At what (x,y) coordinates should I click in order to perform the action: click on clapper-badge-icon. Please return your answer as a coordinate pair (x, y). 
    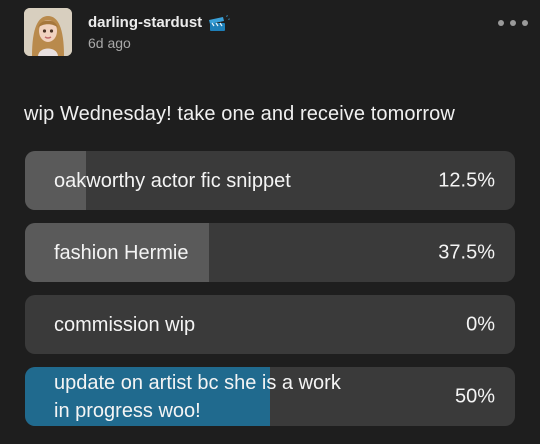
    Looking at the image, I should click on (219, 23).